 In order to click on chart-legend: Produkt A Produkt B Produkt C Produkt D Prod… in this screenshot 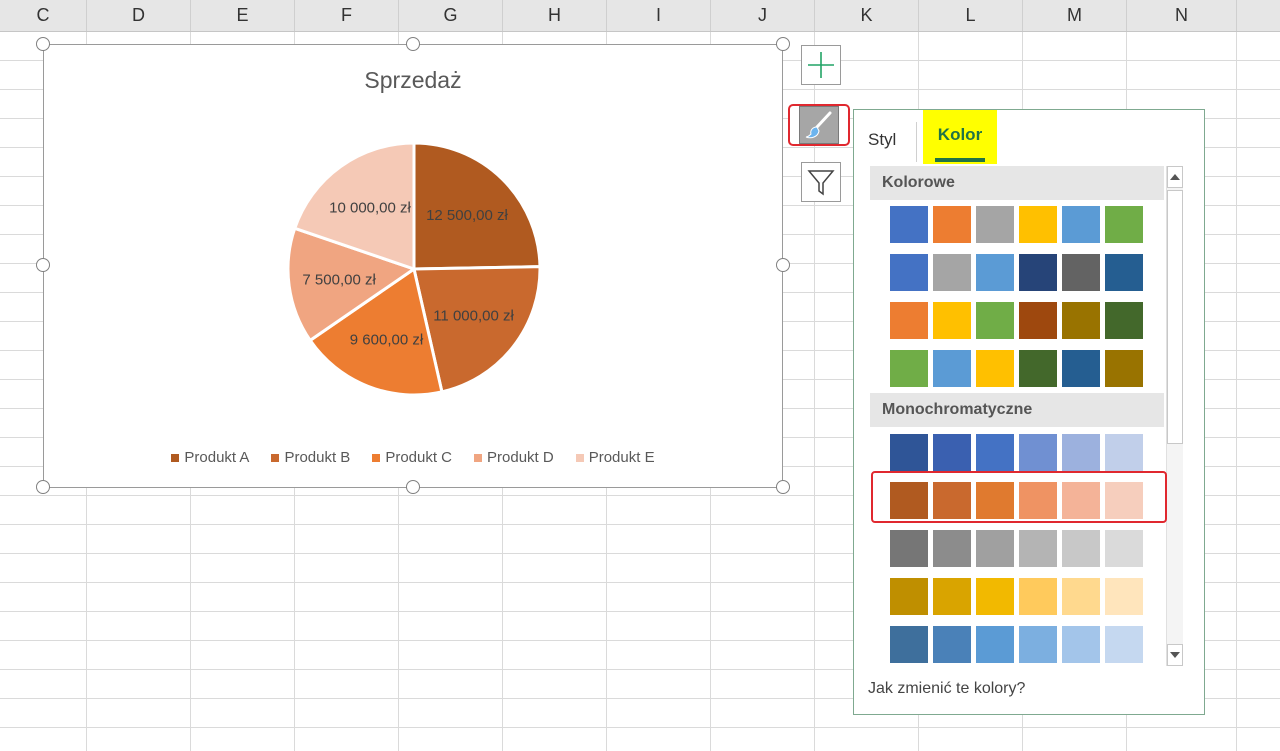, I will do `click(413, 457)`.